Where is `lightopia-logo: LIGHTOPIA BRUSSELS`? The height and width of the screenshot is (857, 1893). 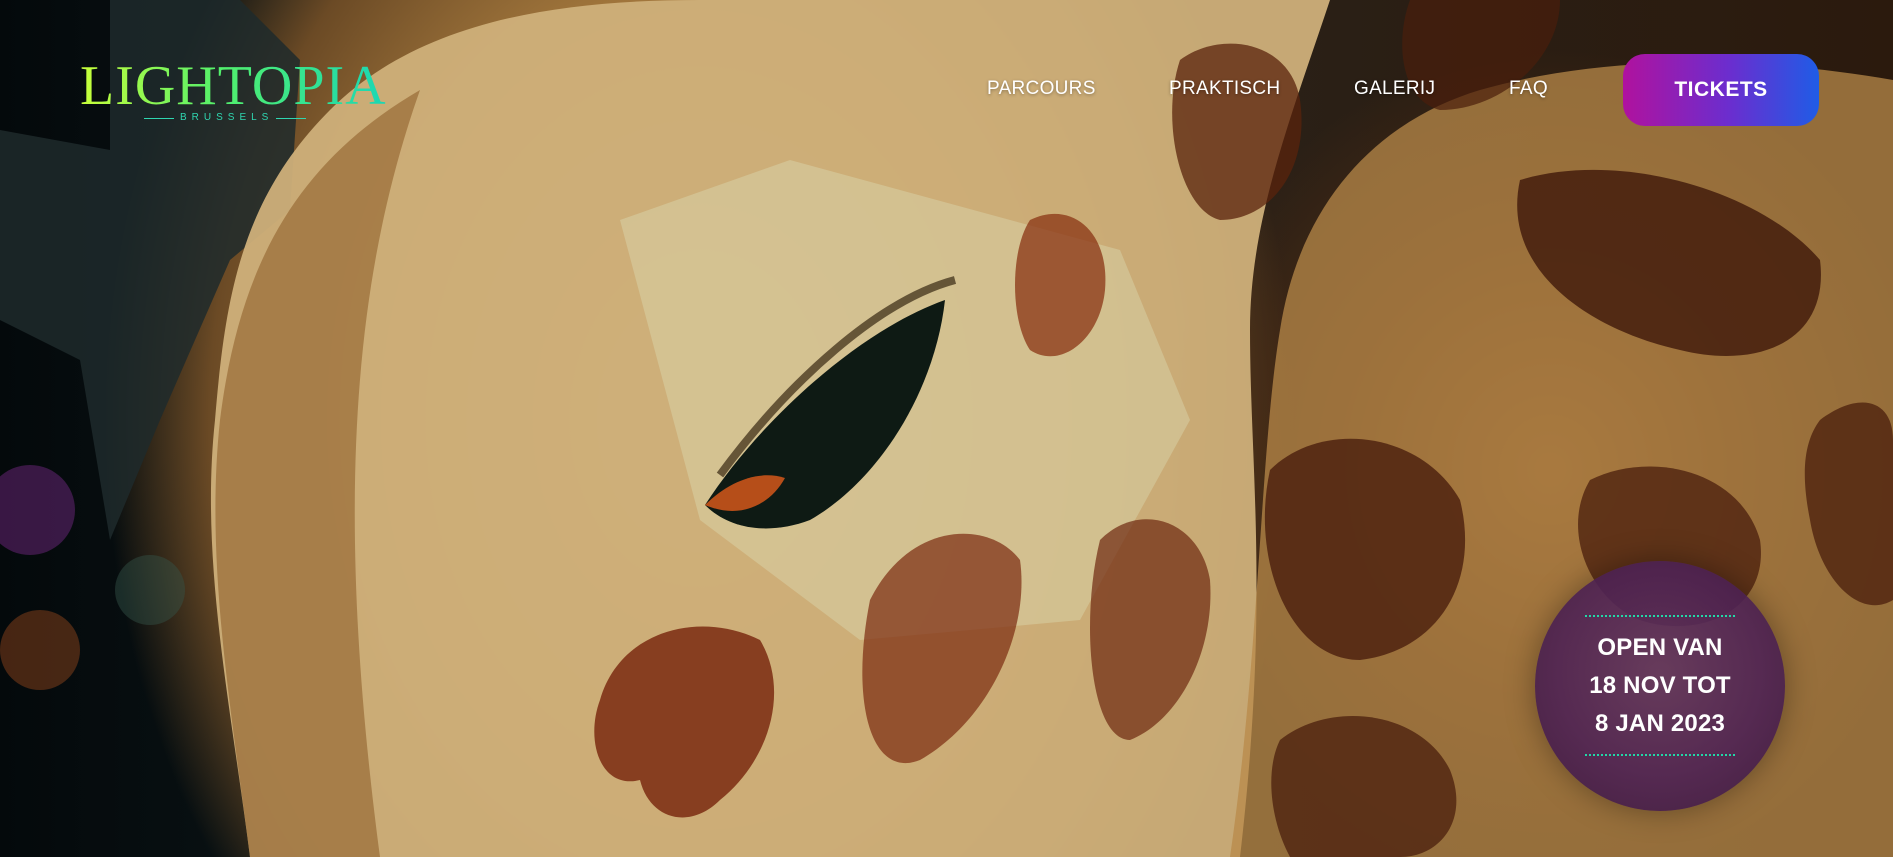
lightopia-logo: LIGHTOPIA BRUSSELS is located at coordinates (233, 91).